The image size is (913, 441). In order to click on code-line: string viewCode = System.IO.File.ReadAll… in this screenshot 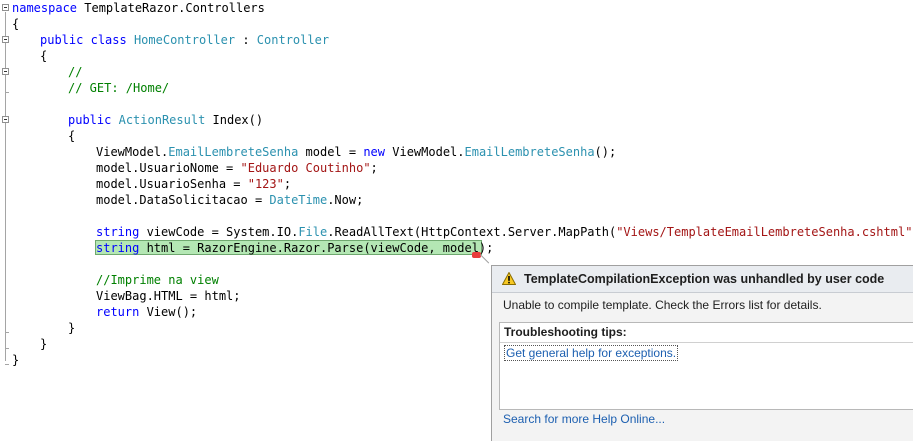, I will do `click(504, 232)`.